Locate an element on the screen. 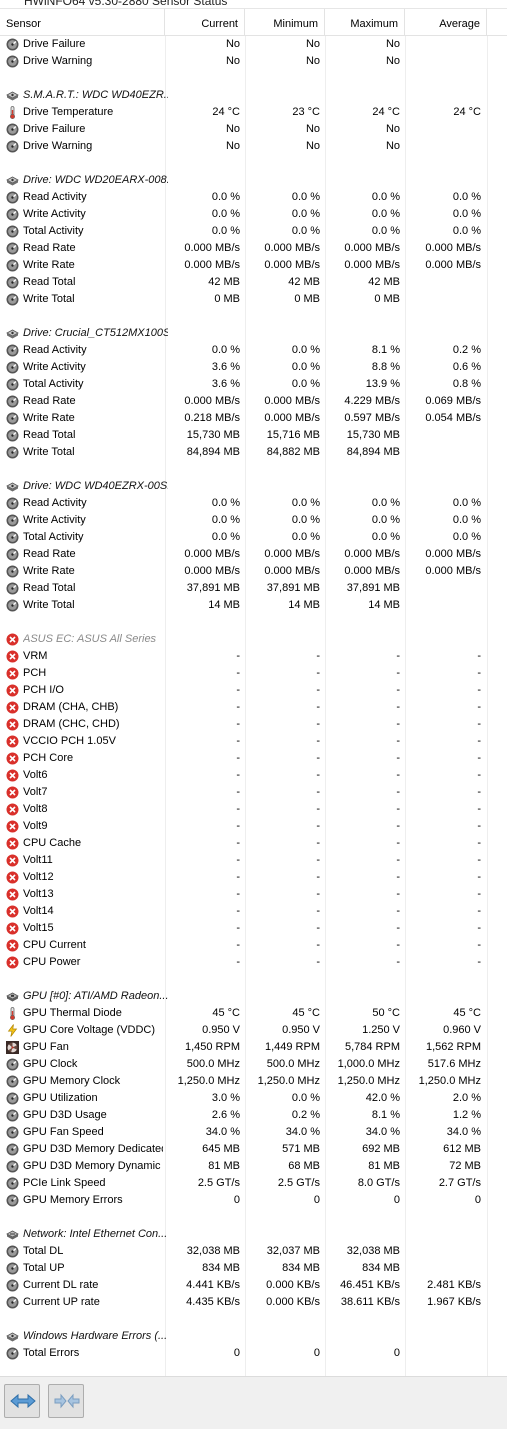 The height and width of the screenshot is (1429, 507). sensor-row: Read Total 15,730 MB 15,716 MB 15,730 MB is located at coordinates (253, 435).